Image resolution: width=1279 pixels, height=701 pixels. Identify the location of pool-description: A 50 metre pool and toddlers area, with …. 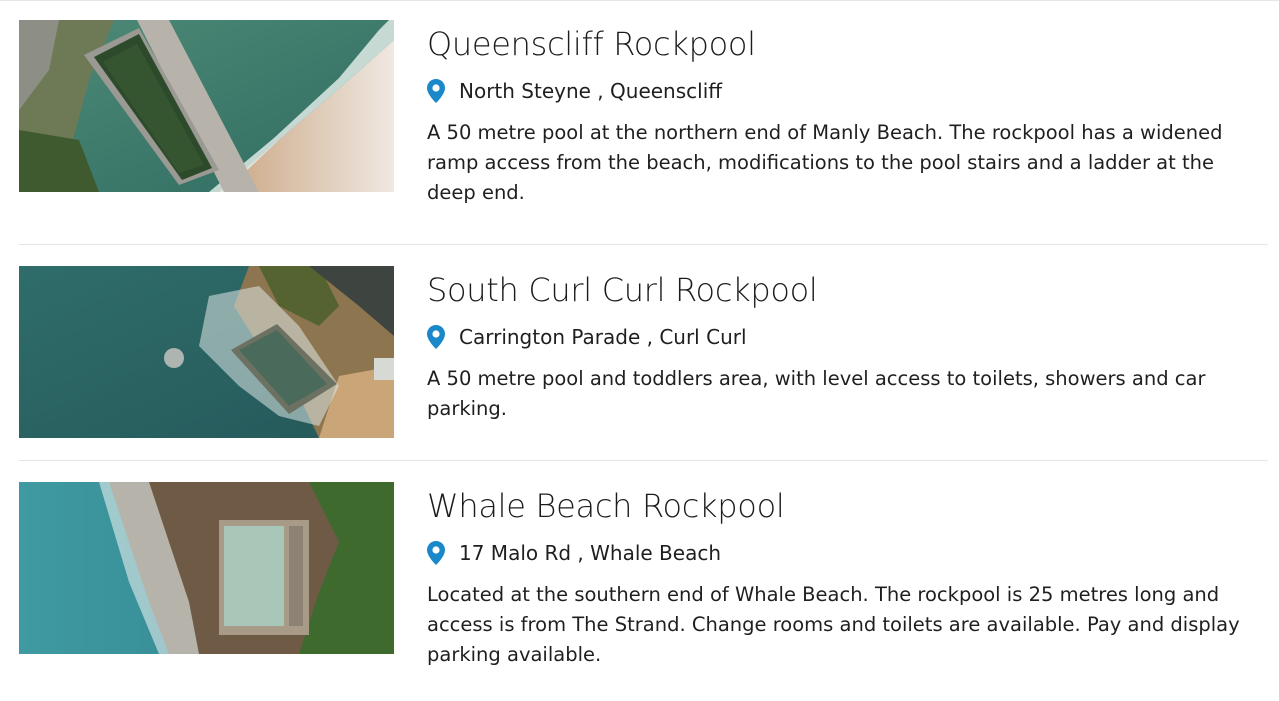
(816, 393).